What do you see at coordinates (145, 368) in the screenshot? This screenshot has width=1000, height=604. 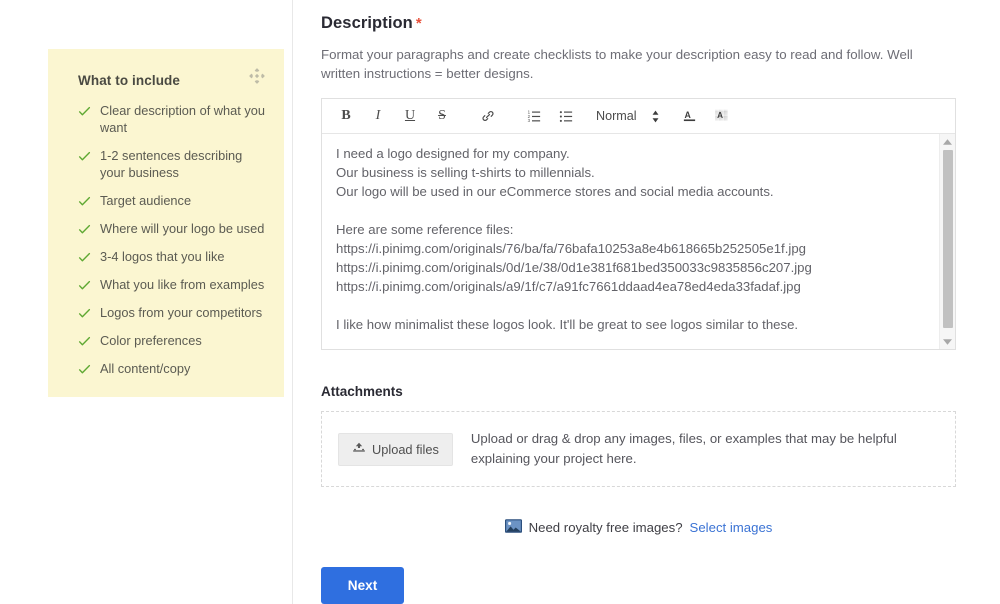 I see `list-item-label: All content/copy` at bounding box center [145, 368].